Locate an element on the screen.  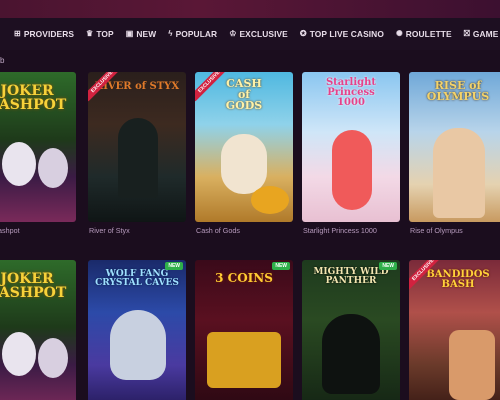
game-tile-rise-of-olympus: RISE of OLYMPUS is located at coordinates (454, 147).